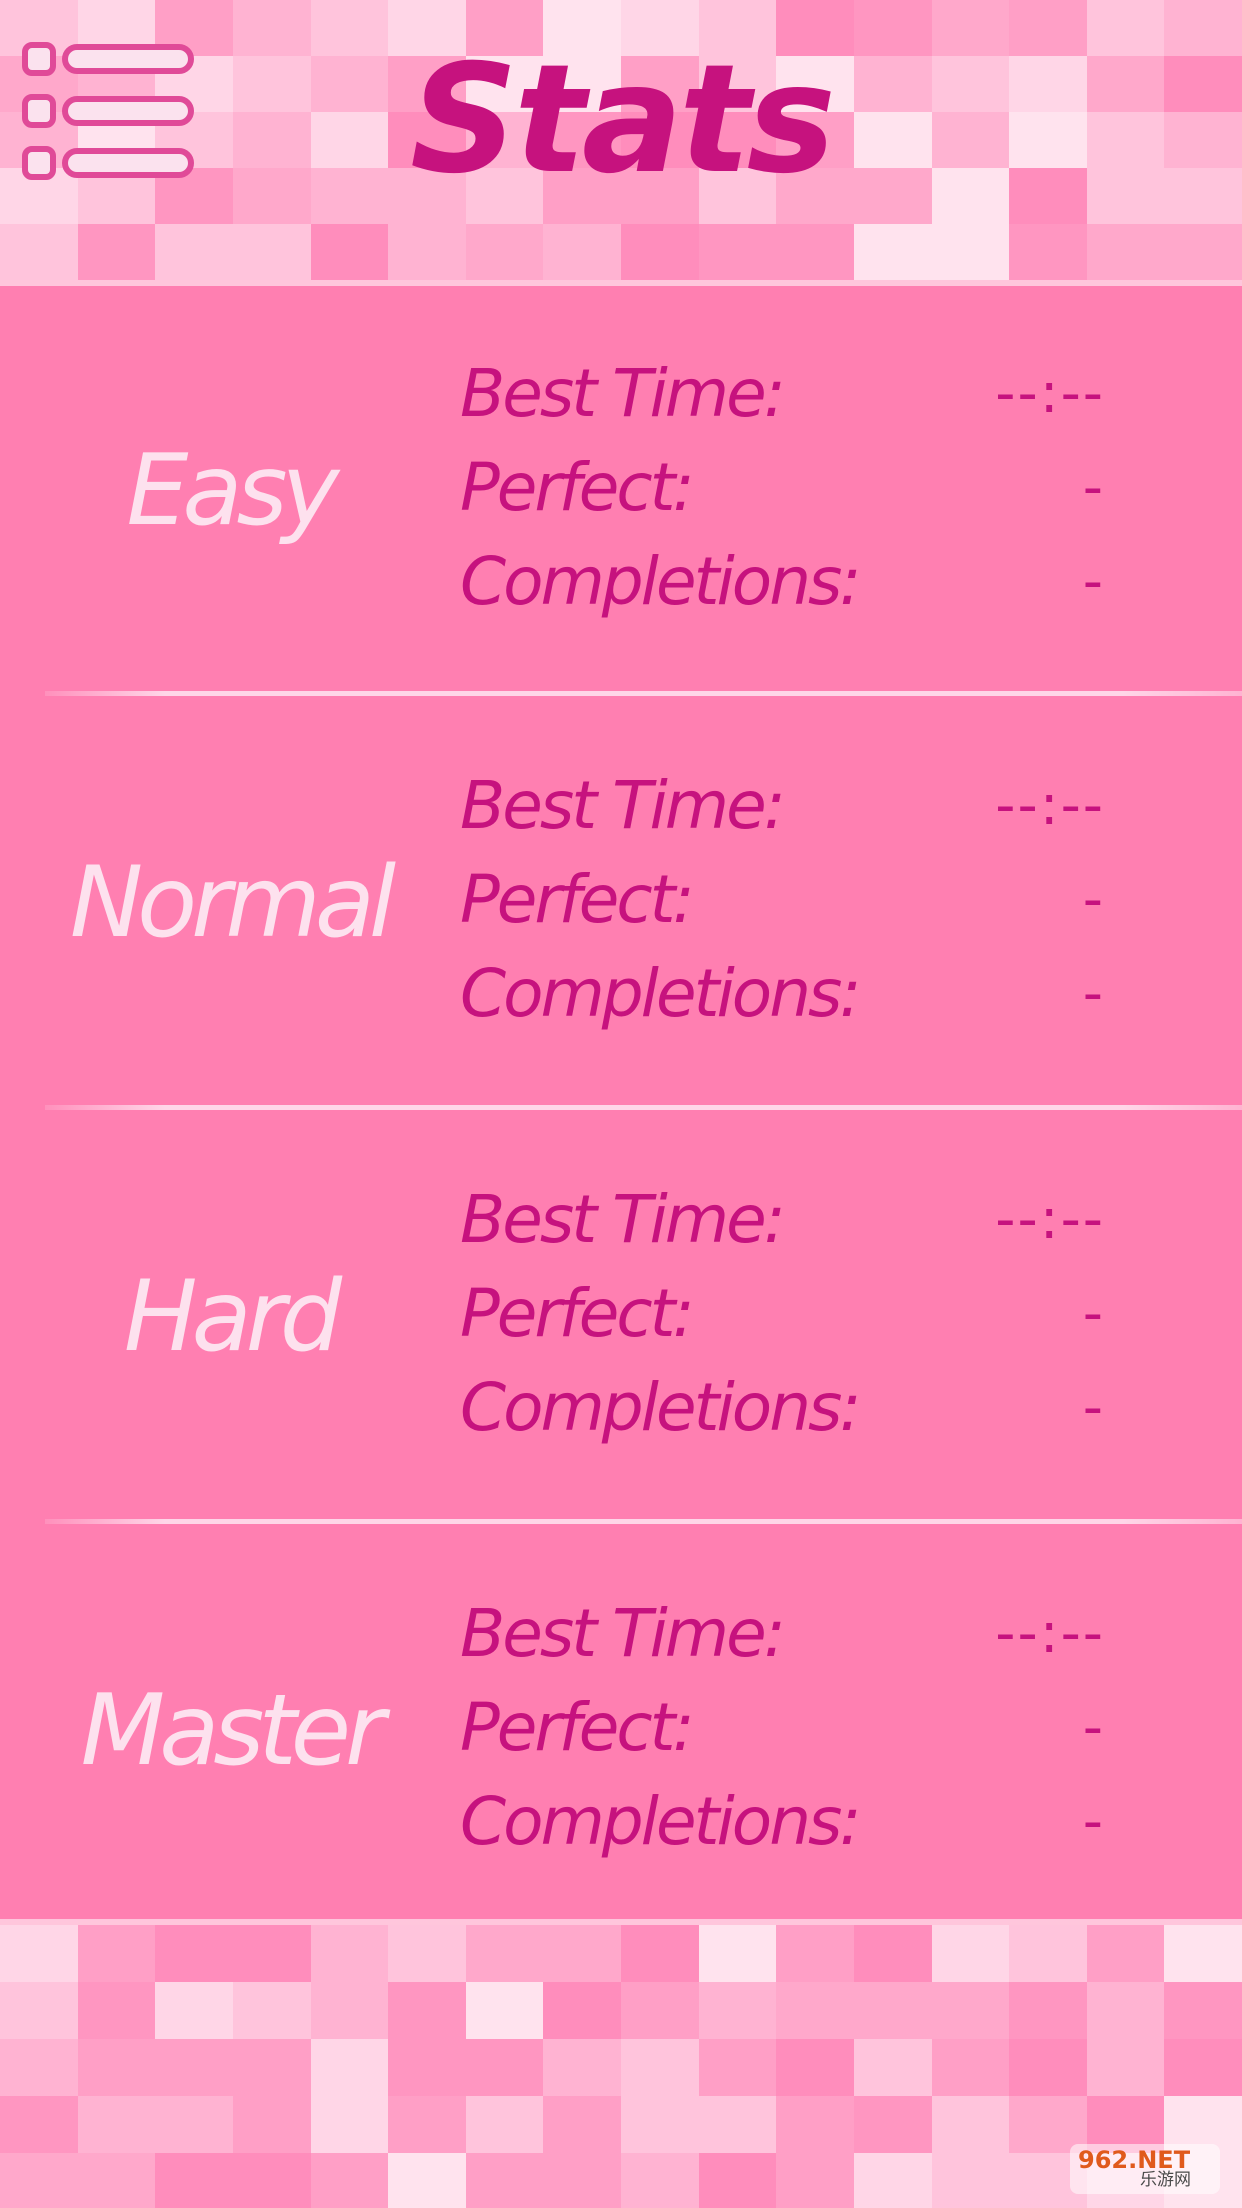 The width and height of the screenshot is (1242, 2208). I want to click on difficulty-label: Hard, so click(232, 1317).